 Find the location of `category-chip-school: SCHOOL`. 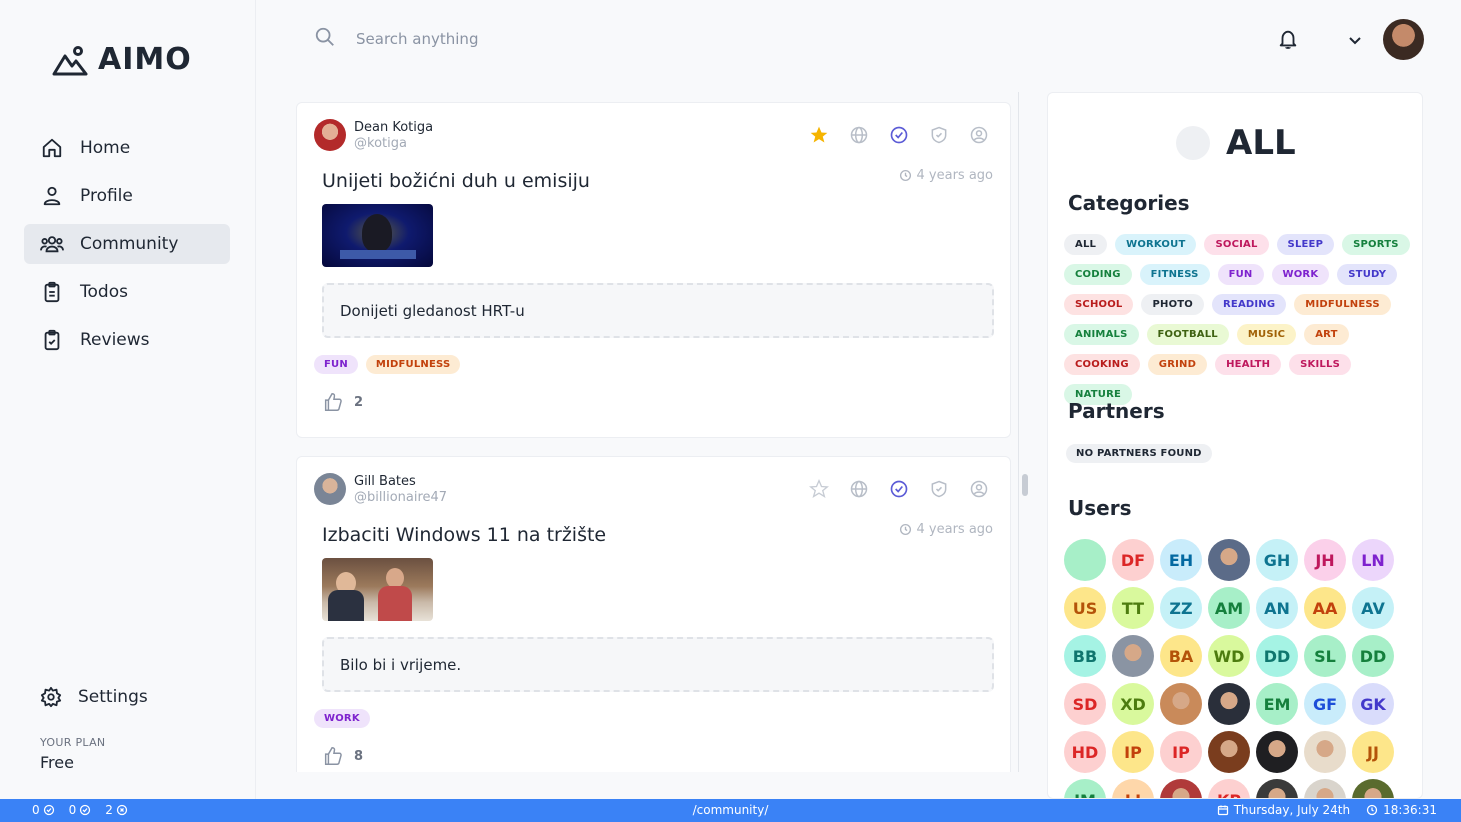

category-chip-school: SCHOOL is located at coordinates (1099, 304).